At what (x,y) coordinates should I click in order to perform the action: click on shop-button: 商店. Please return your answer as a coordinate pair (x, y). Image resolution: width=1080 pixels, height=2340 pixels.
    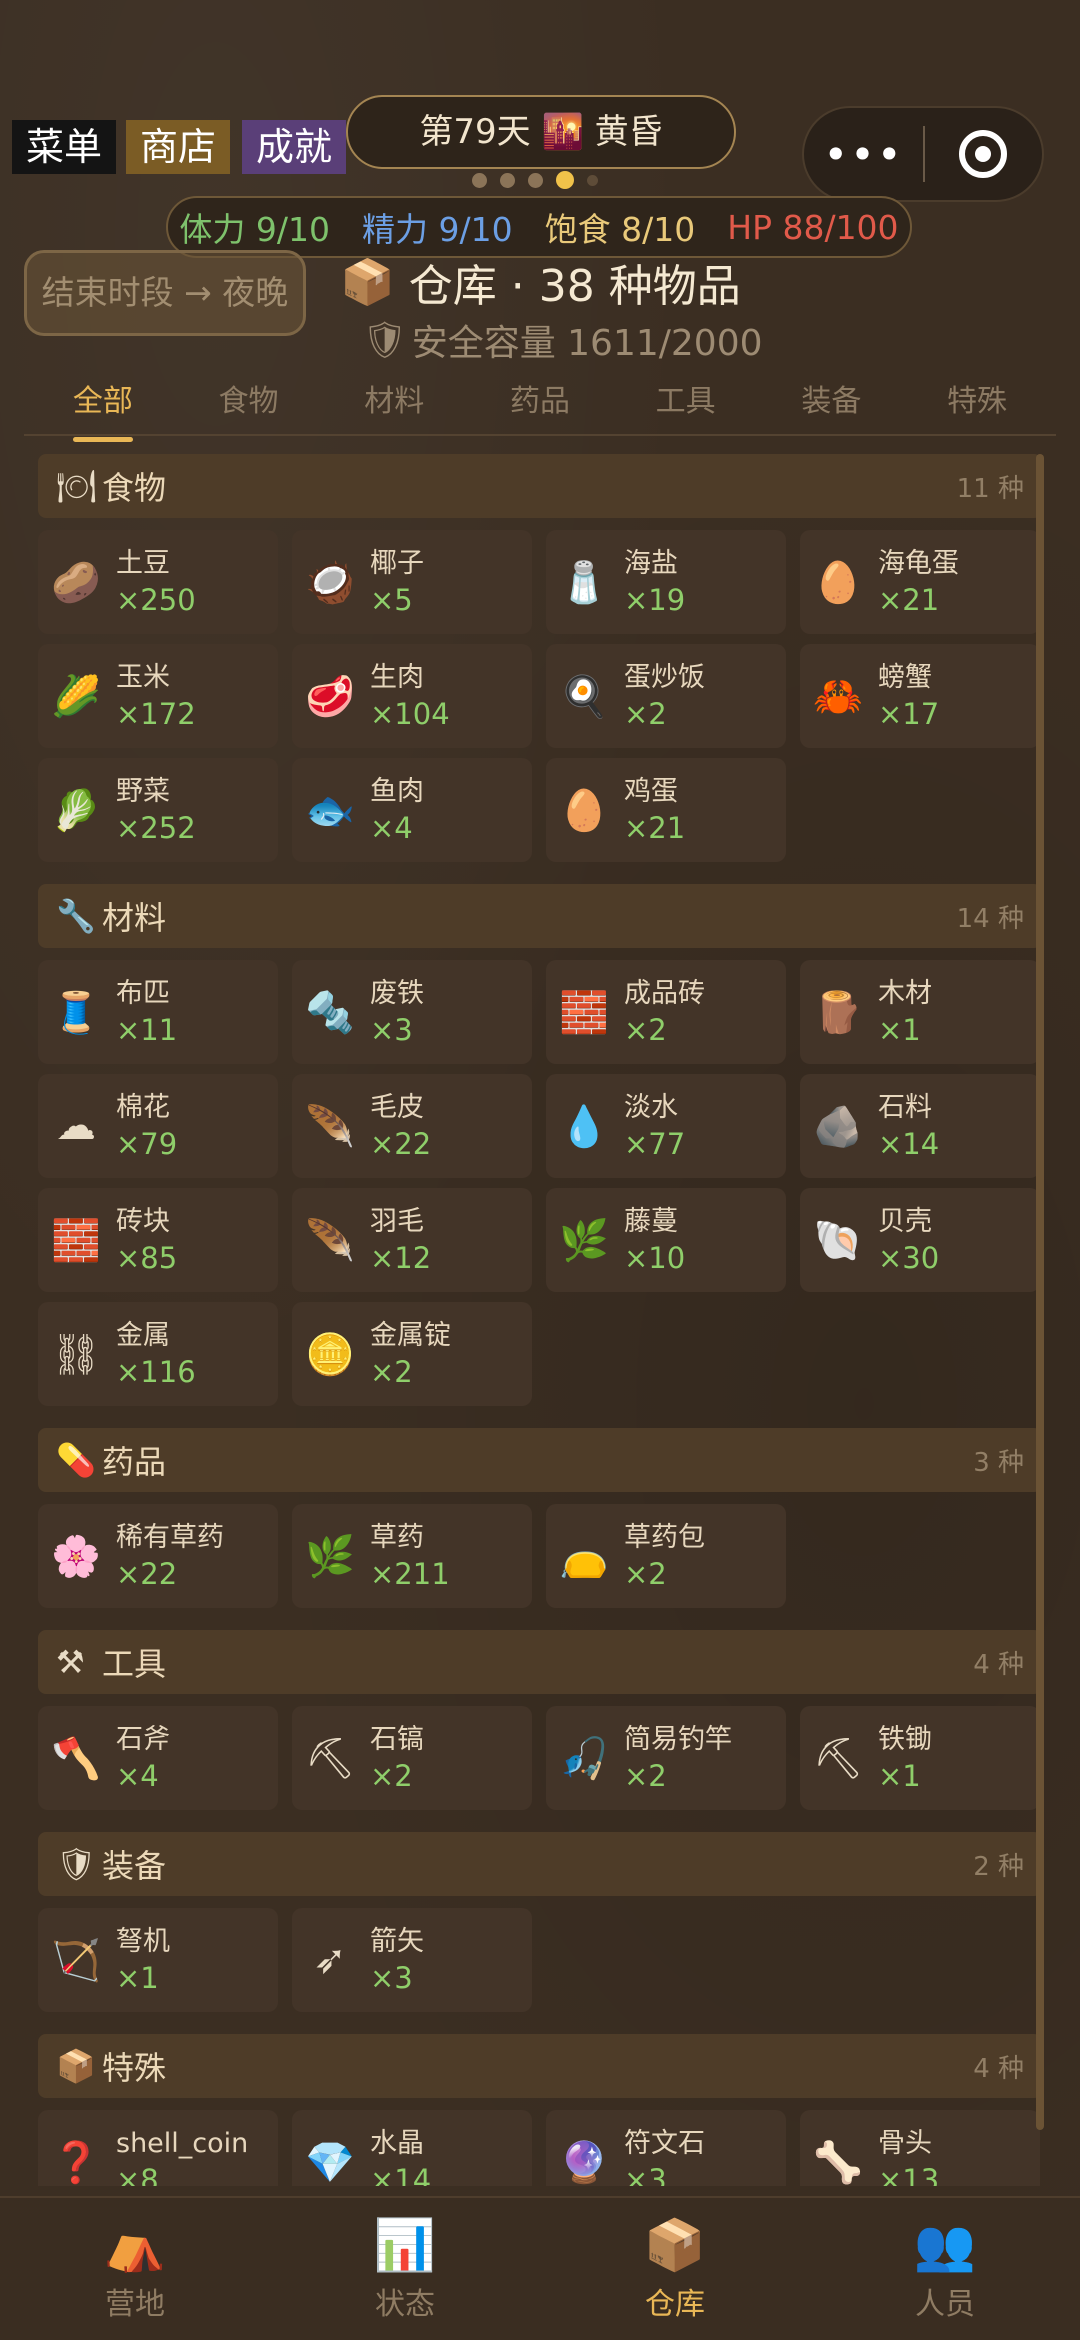
    Looking at the image, I should click on (178, 147).